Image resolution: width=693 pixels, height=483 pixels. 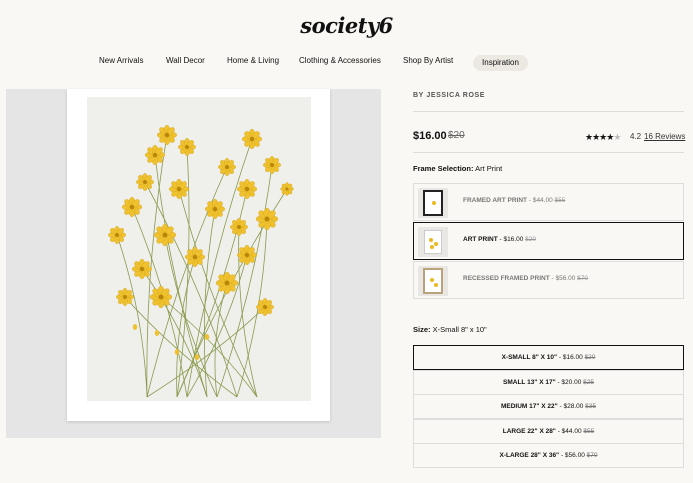 I want to click on nav-wall-decor: Wall Decor, so click(x=185, y=61).